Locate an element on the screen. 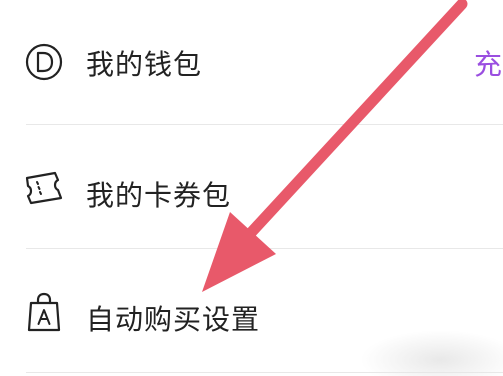 The image size is (503, 376). blurred-region is located at coordinates (431, 353).